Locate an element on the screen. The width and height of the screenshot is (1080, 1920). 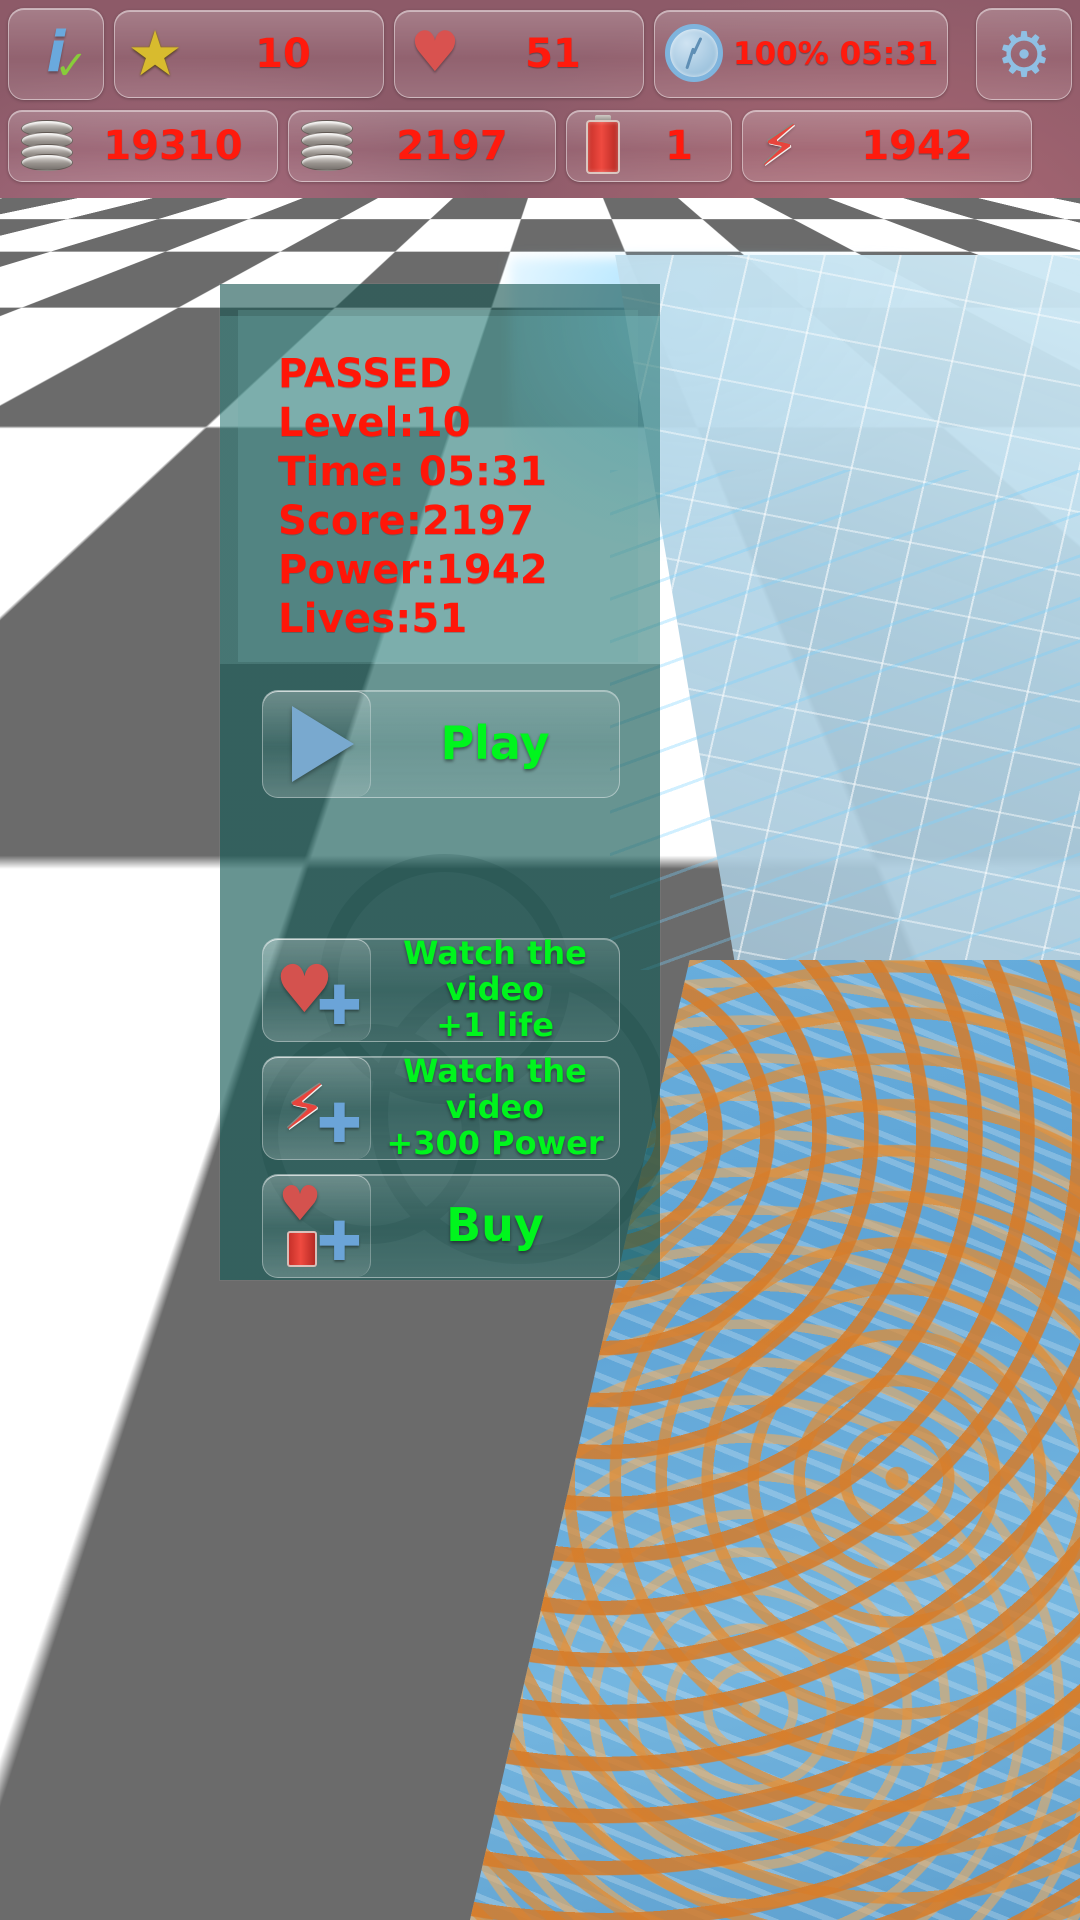
watch-video-power-label: Watch the video +300 Power is located at coordinates (495, 1107).